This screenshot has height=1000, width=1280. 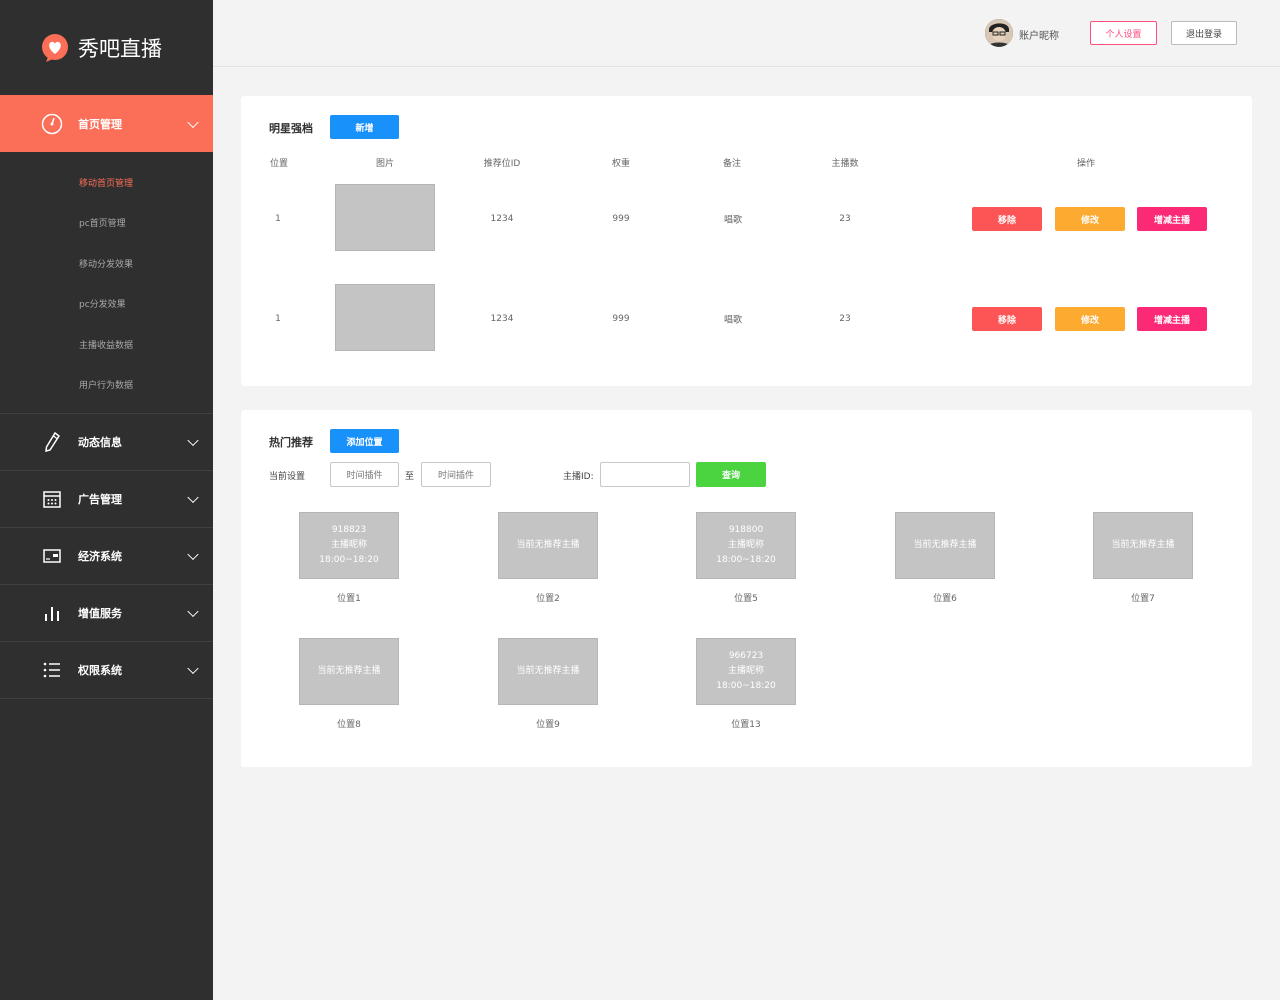 What do you see at coordinates (1123, 33) in the screenshot?
I see `personal-settings-button: 个人设置` at bounding box center [1123, 33].